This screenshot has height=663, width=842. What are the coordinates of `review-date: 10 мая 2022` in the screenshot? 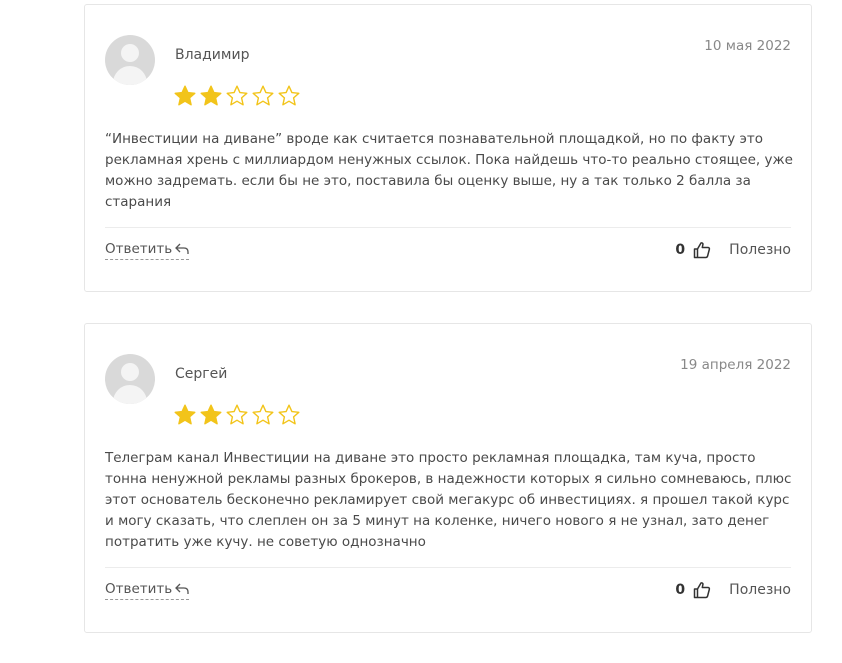 It's located at (747, 46).